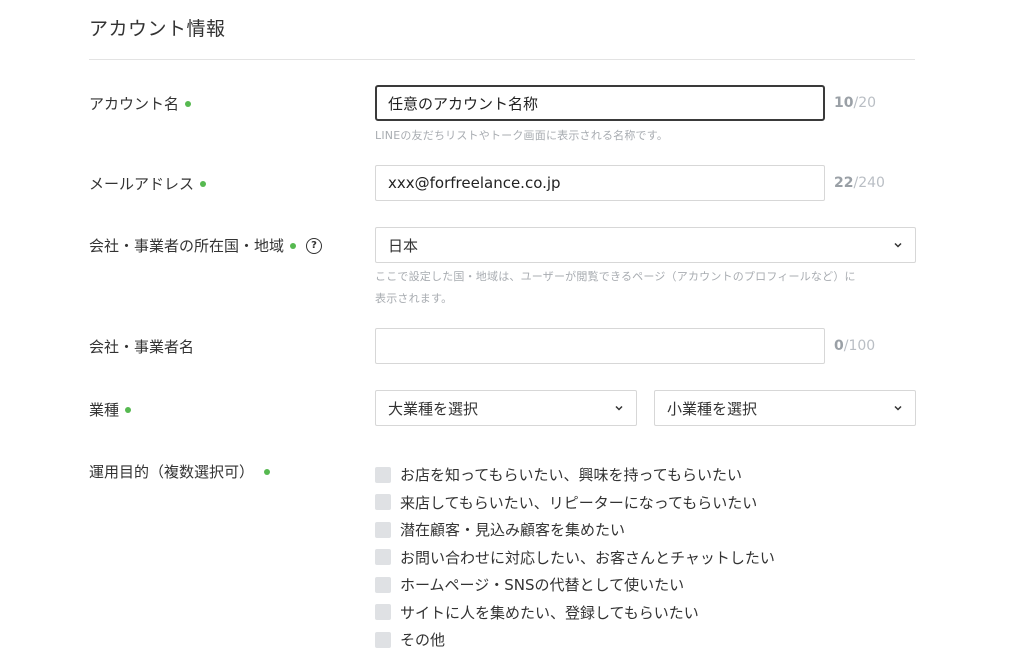  What do you see at coordinates (433, 408) in the screenshot?
I see `major-industry-placeholder: 大業種を選択` at bounding box center [433, 408].